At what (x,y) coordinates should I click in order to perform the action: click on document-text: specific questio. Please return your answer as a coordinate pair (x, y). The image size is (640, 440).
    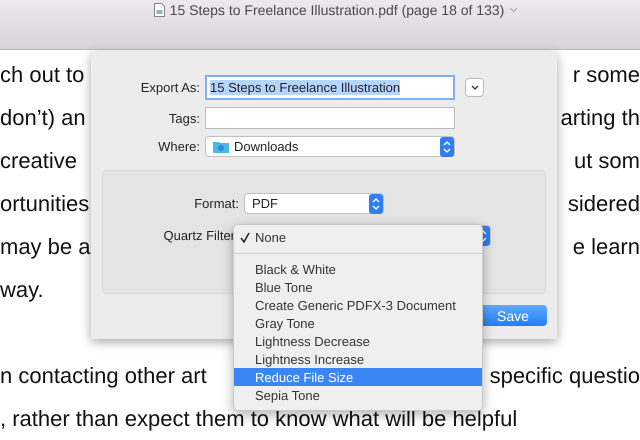
    Looking at the image, I should click on (565, 375).